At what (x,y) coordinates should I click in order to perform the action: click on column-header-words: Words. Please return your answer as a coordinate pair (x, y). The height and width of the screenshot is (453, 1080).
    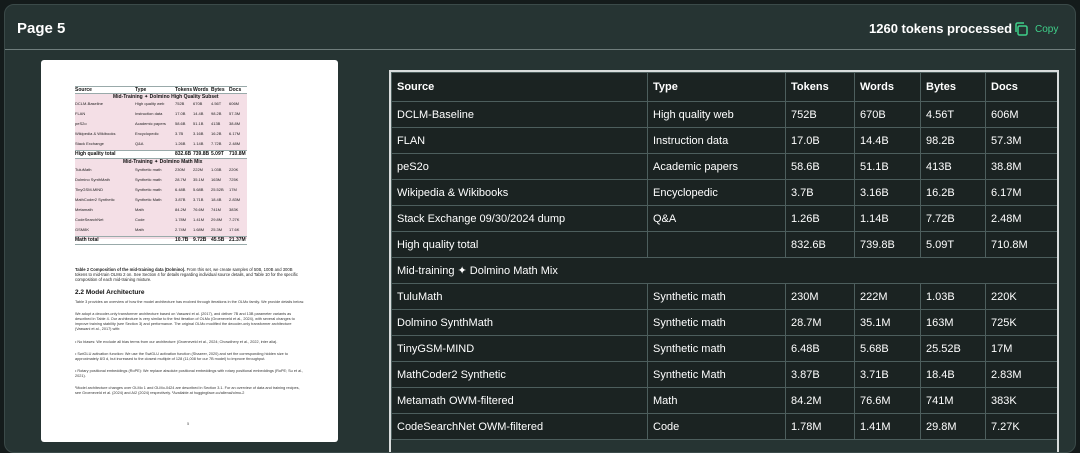
    Looking at the image, I should click on (887, 87).